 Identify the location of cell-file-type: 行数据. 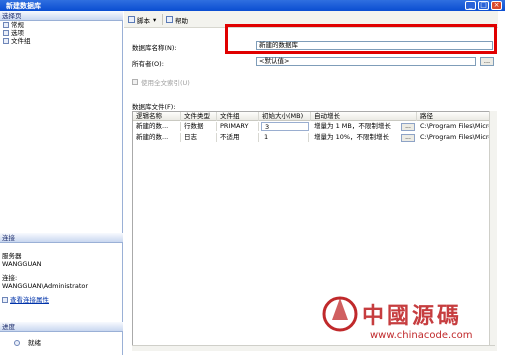
(199, 126).